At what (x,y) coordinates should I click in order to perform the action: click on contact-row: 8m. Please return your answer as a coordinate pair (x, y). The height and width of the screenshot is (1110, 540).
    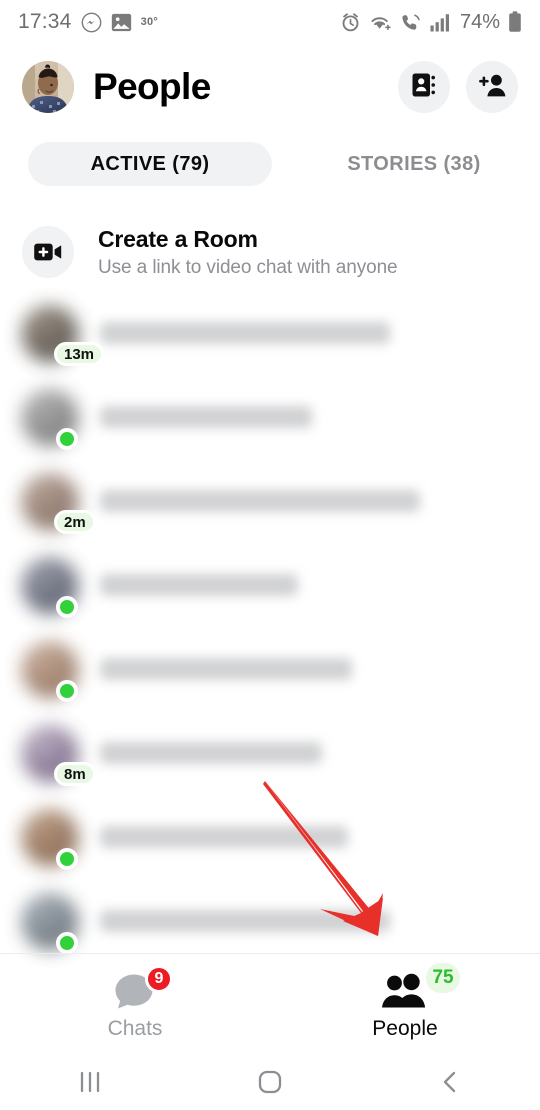
    Looking at the image, I should click on (270, 760).